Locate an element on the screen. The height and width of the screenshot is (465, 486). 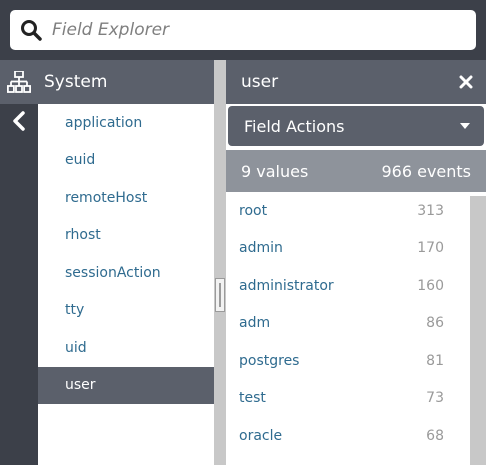
field-actions-dropdown: Field Actions is located at coordinates (356, 126).